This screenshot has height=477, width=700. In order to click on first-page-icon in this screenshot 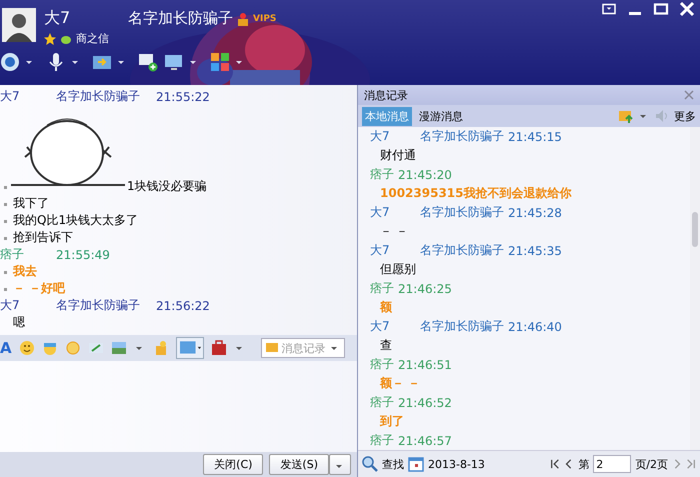, I will do `click(555, 464)`.